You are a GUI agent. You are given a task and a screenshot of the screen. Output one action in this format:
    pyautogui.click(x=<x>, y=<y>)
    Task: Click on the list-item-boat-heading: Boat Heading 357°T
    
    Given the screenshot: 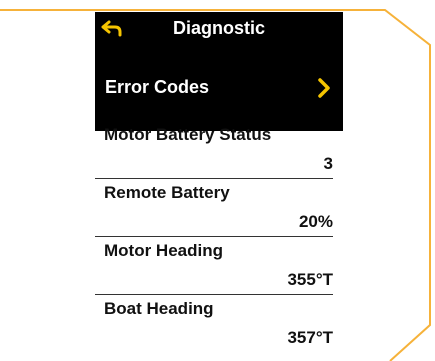 What is the action you would take?
    pyautogui.click(x=219, y=326)
    